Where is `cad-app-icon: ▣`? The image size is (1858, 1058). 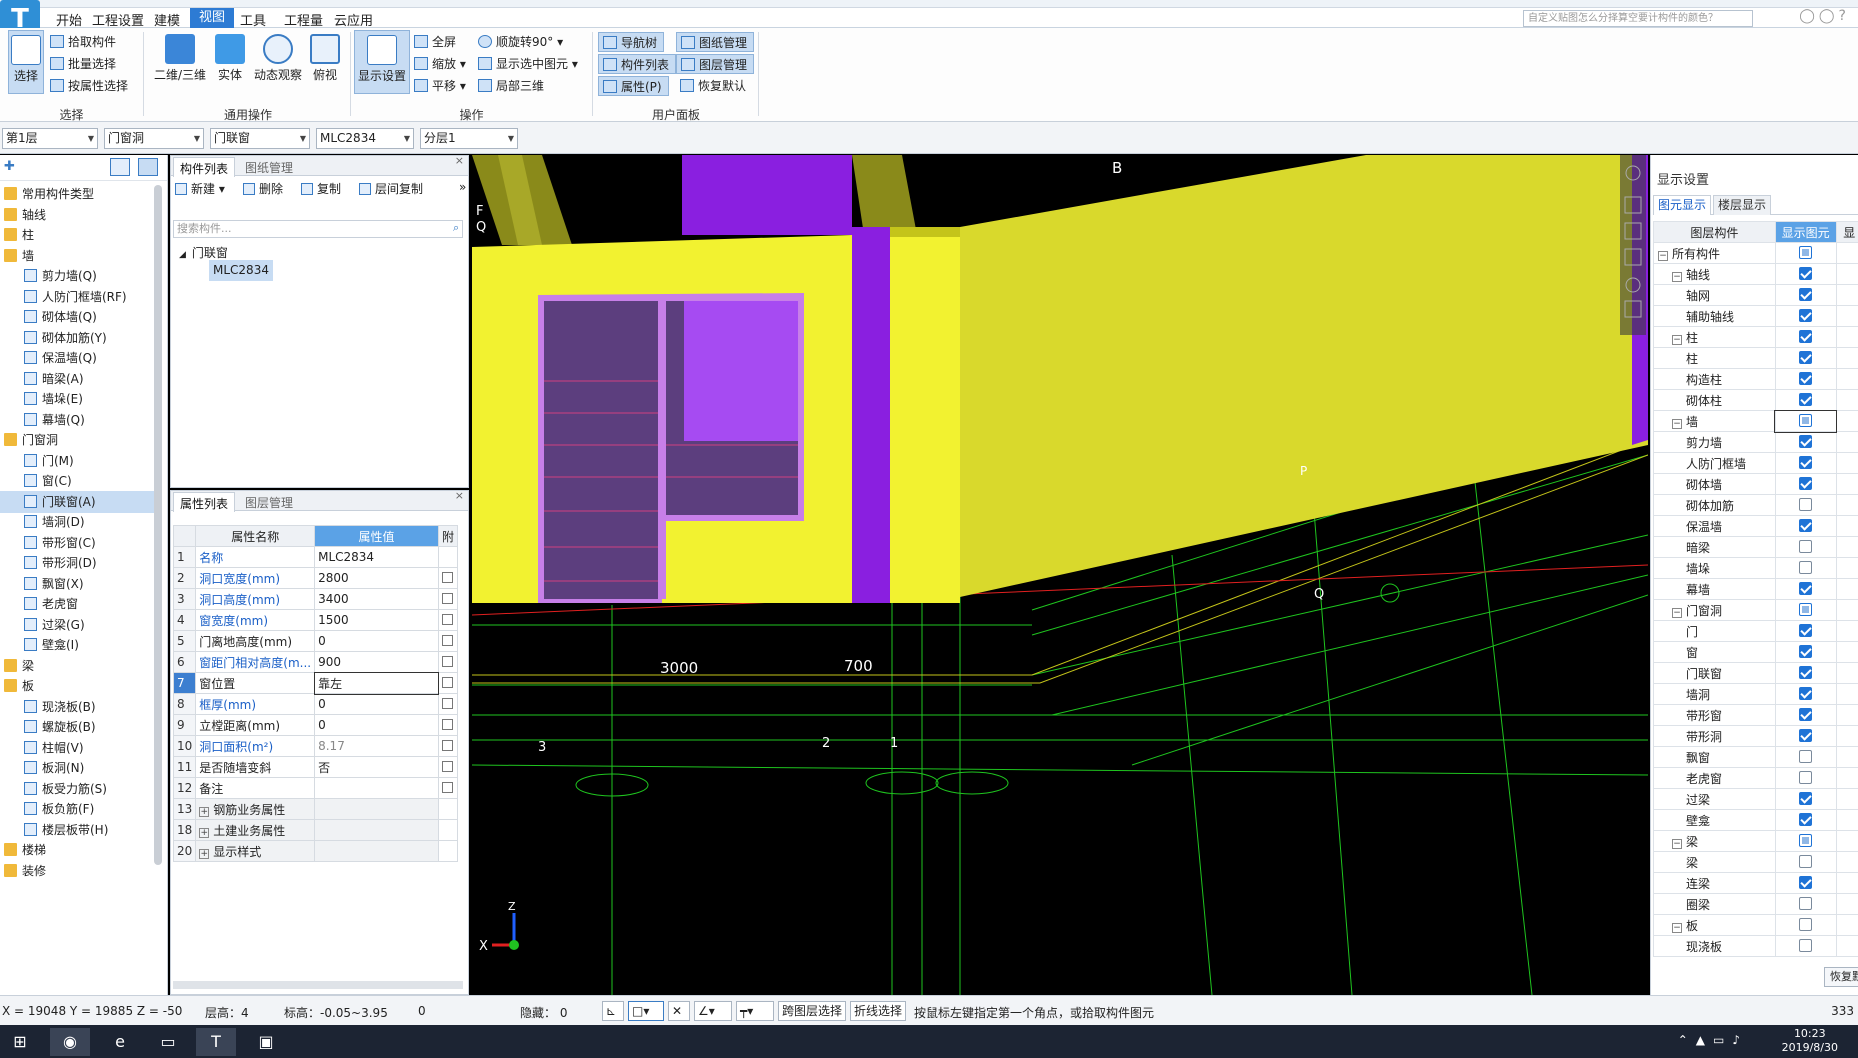
cad-app-icon: ▣ is located at coordinates (266, 1042).